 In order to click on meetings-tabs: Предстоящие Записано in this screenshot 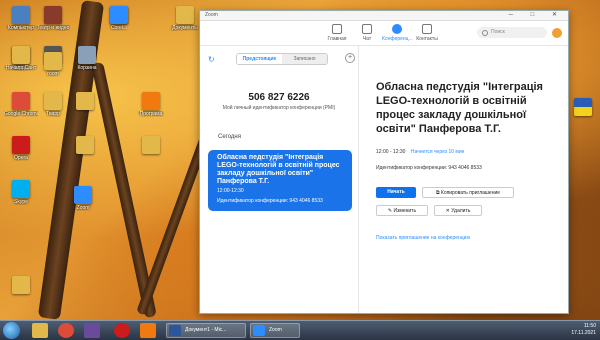, I will do `click(282, 59)`.